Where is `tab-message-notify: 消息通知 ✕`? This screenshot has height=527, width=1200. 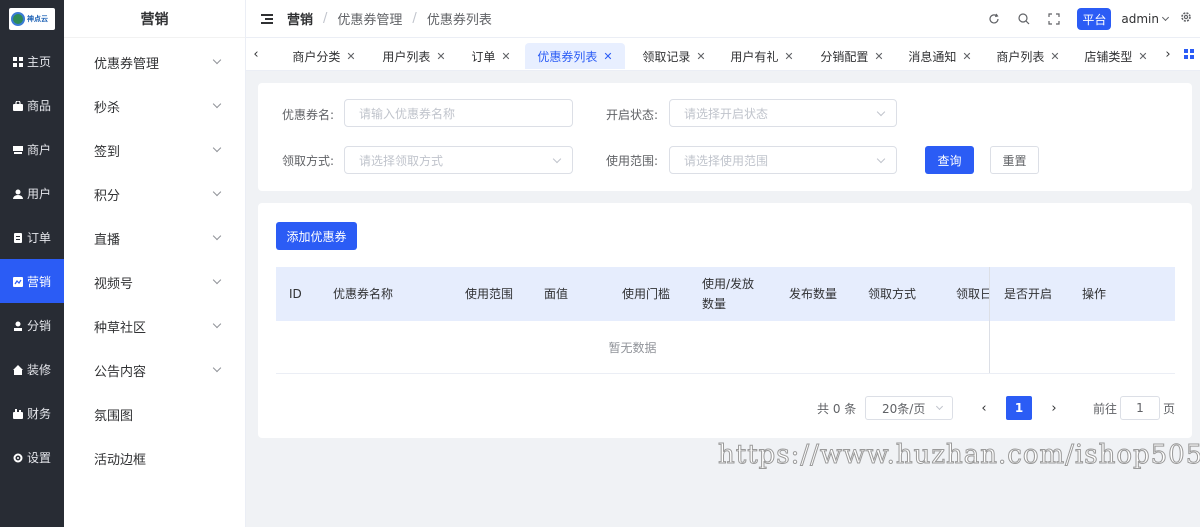
tab-message-notify: 消息通知 ✕ is located at coordinates (940, 56).